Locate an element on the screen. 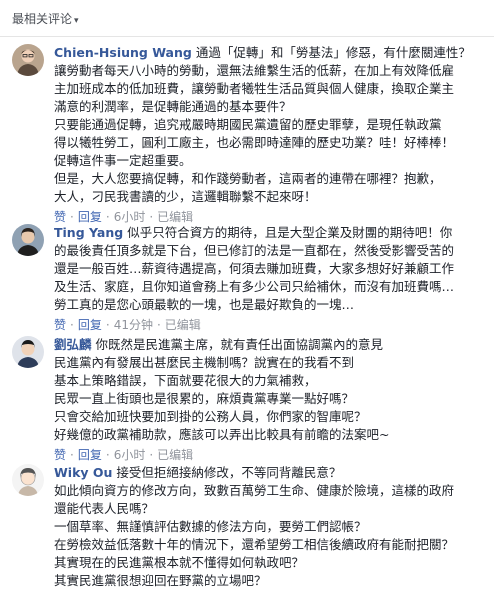  comment-text-line: 在勞檢效益低落數十年的情況下，還希望勞工相信後續政府有能耐把關？ is located at coordinates (254, 544).